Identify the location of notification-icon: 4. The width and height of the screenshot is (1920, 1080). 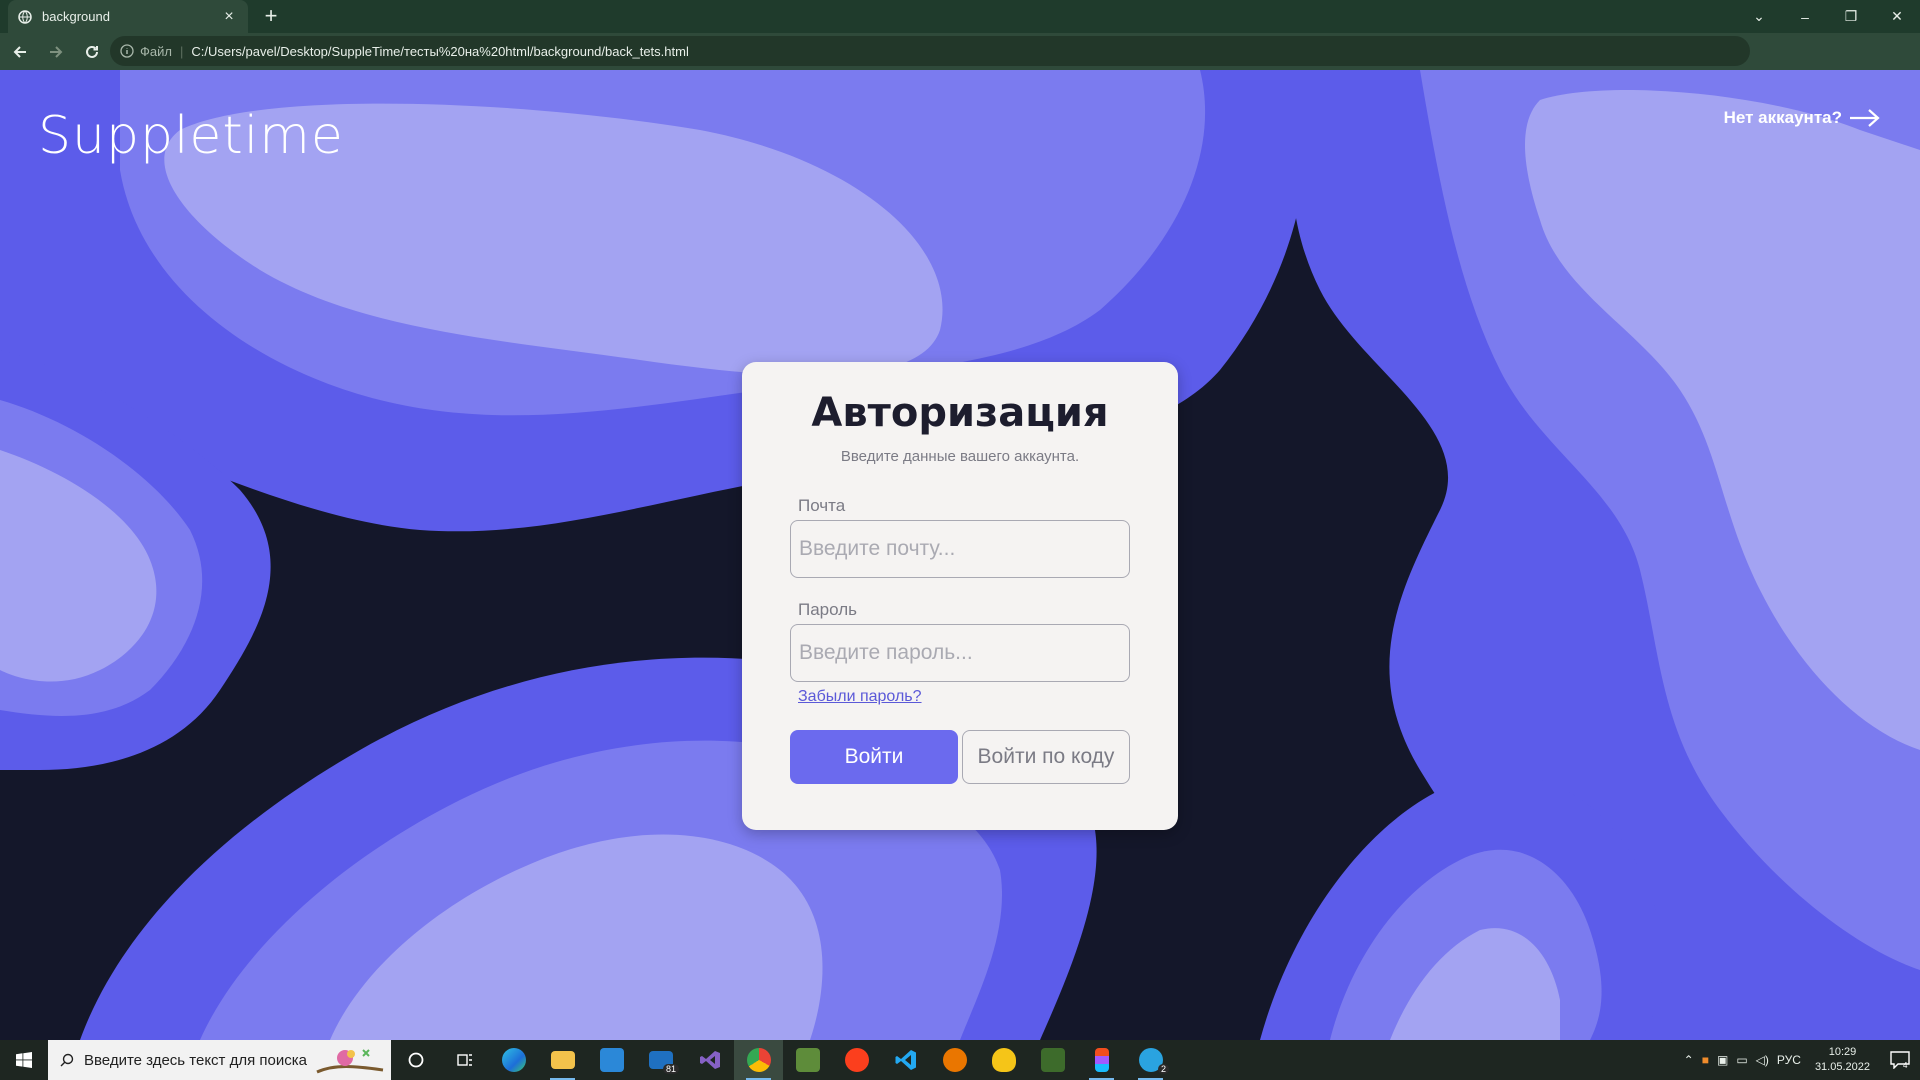
(1900, 1060).